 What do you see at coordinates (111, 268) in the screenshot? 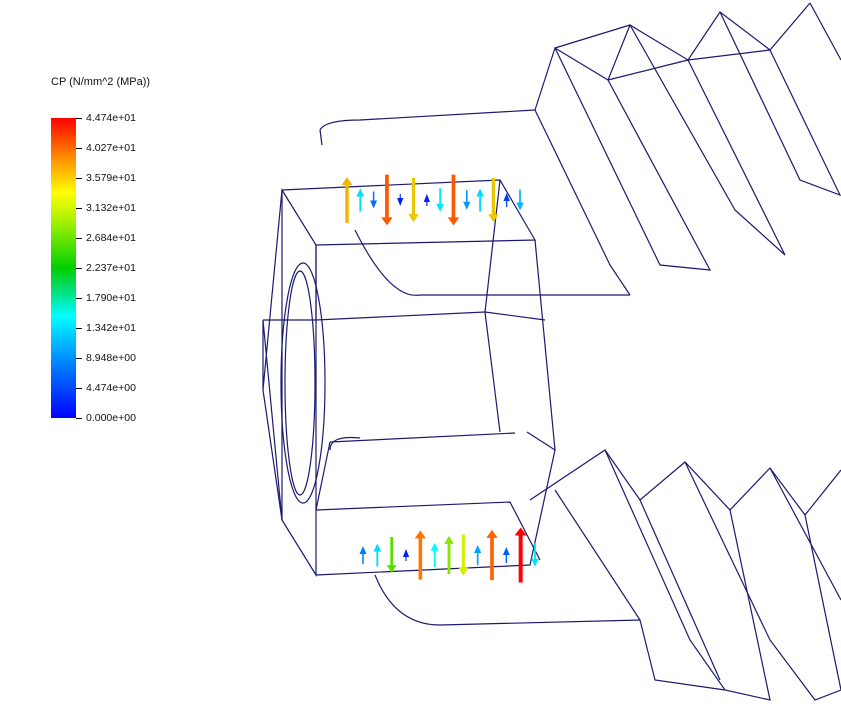
I see `legend-tick-label: 2.237e+01` at bounding box center [111, 268].